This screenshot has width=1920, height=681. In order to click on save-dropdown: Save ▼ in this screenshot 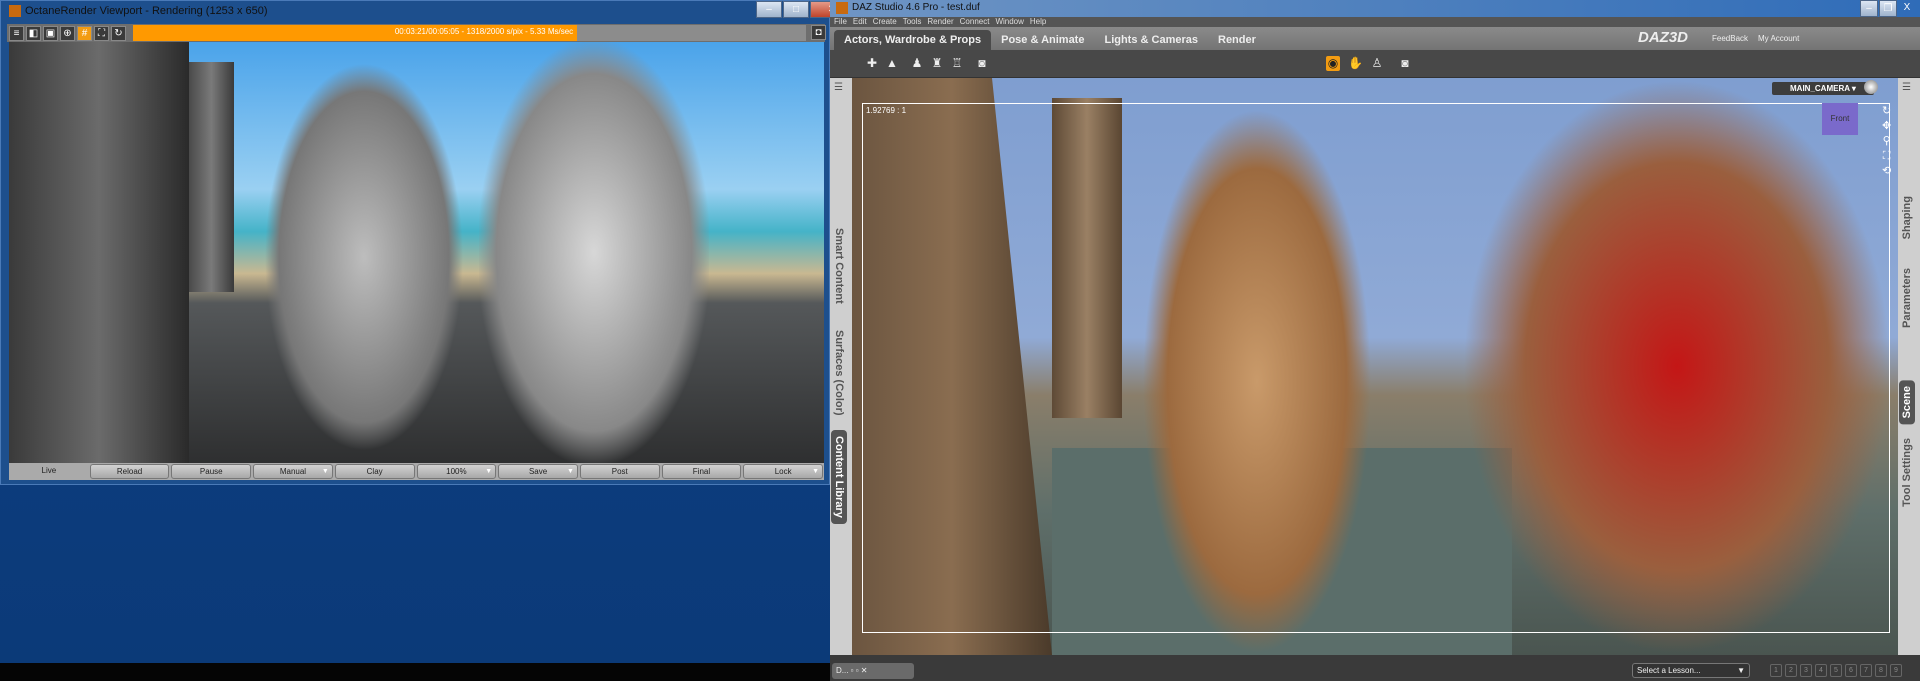, I will do `click(538, 471)`.